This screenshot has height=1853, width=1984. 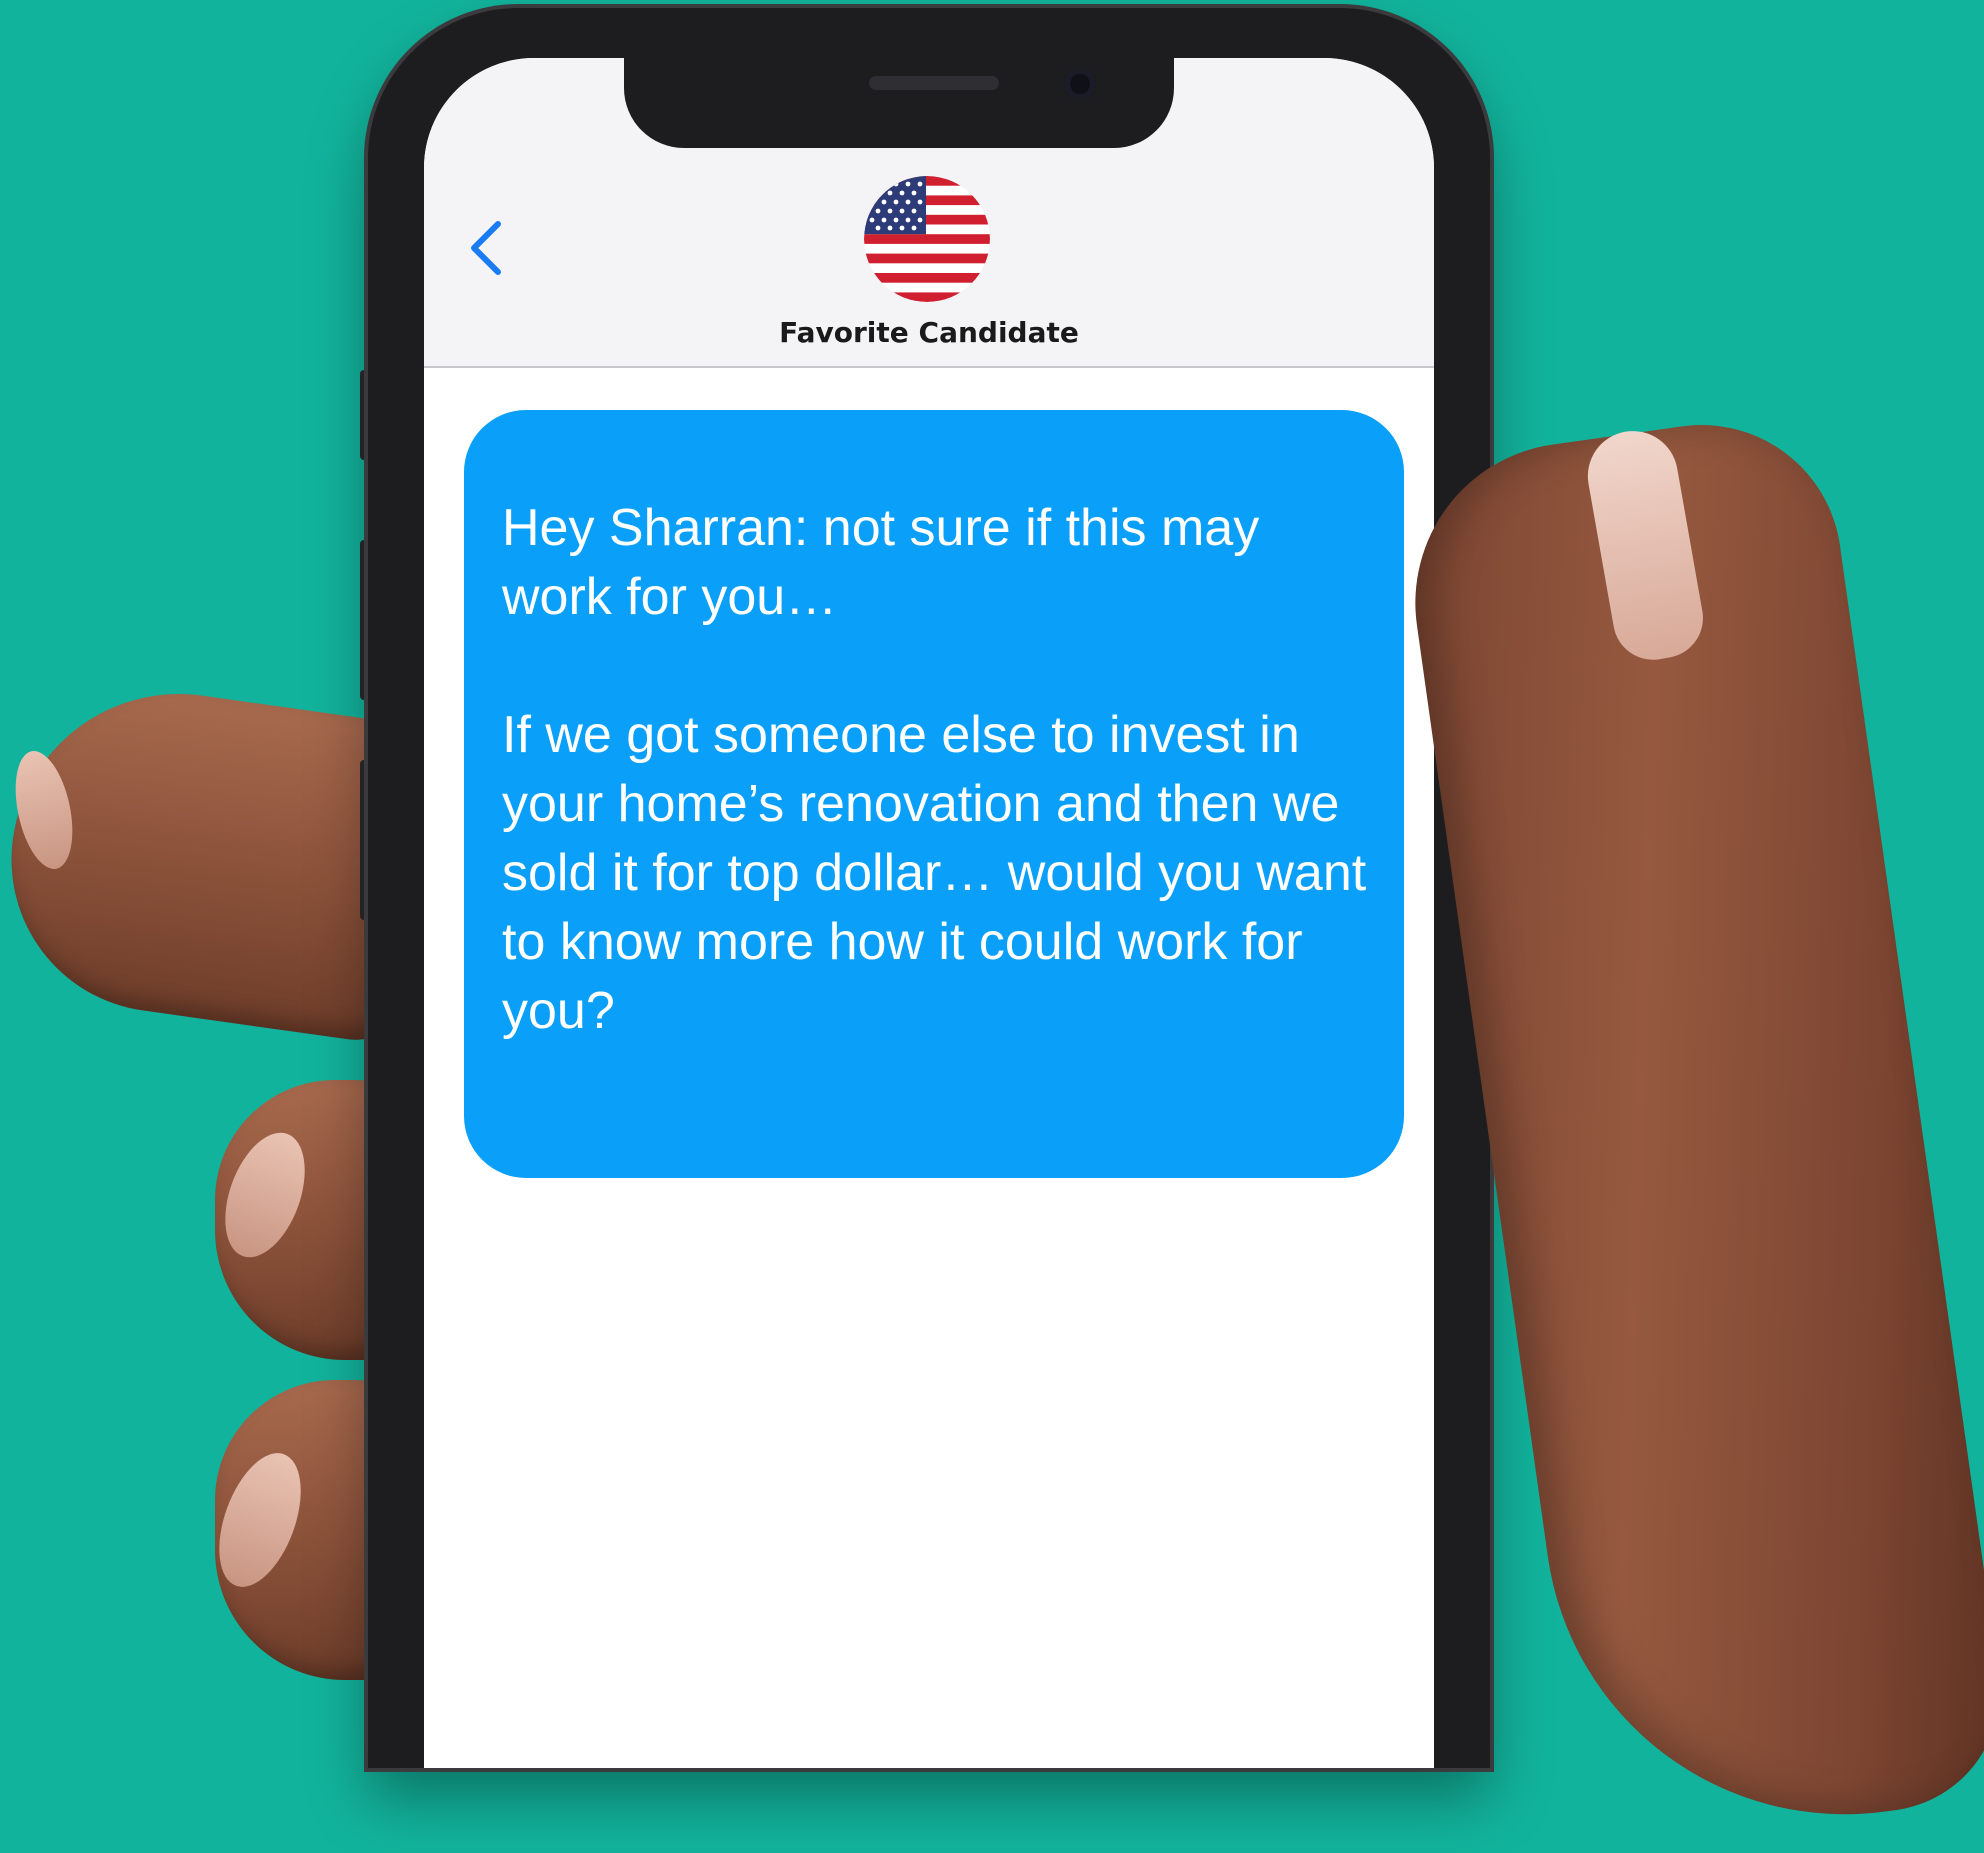 I want to click on us-flag-icon, so click(x=927, y=239).